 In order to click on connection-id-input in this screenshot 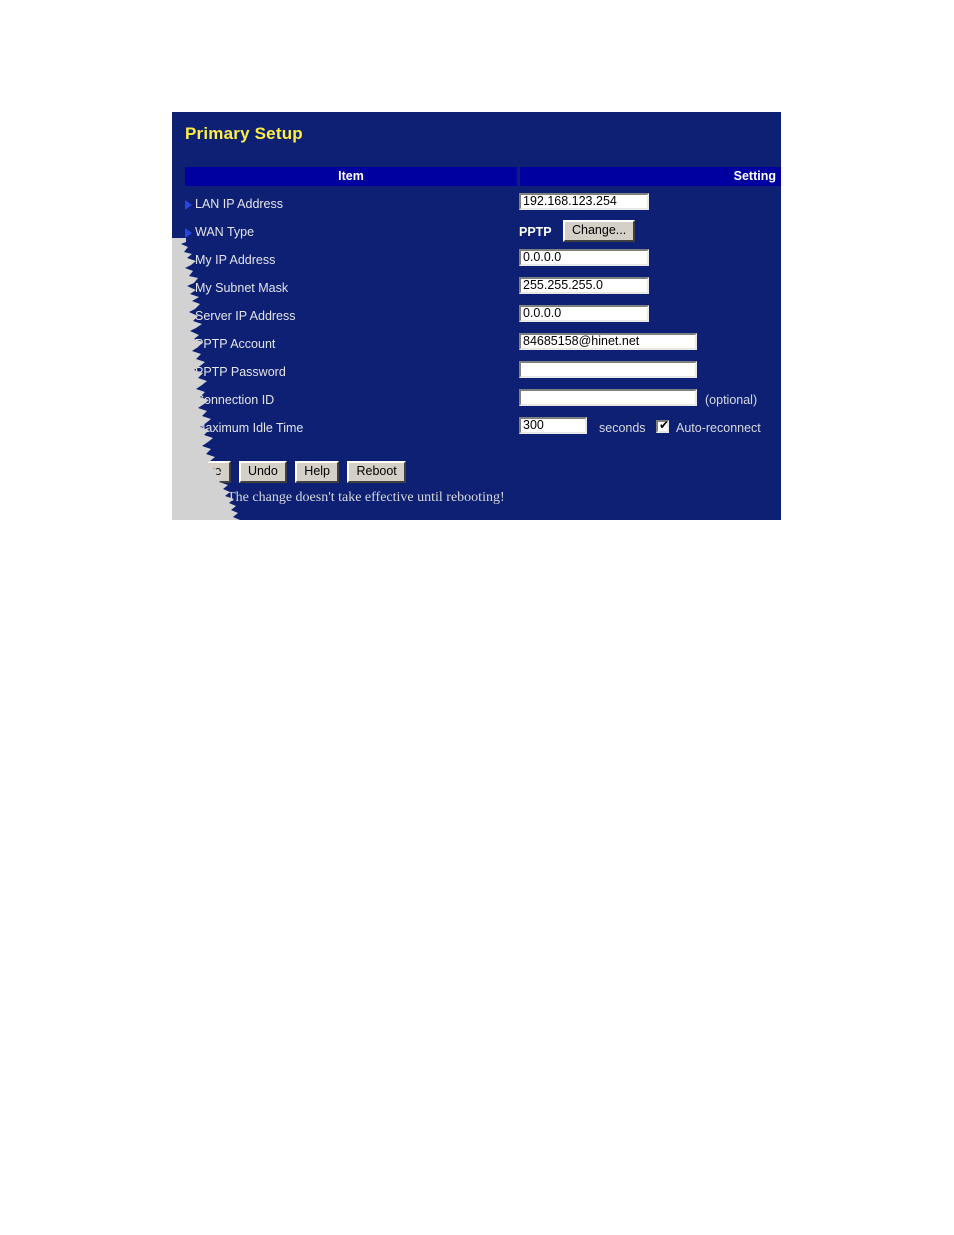, I will do `click(608, 397)`.